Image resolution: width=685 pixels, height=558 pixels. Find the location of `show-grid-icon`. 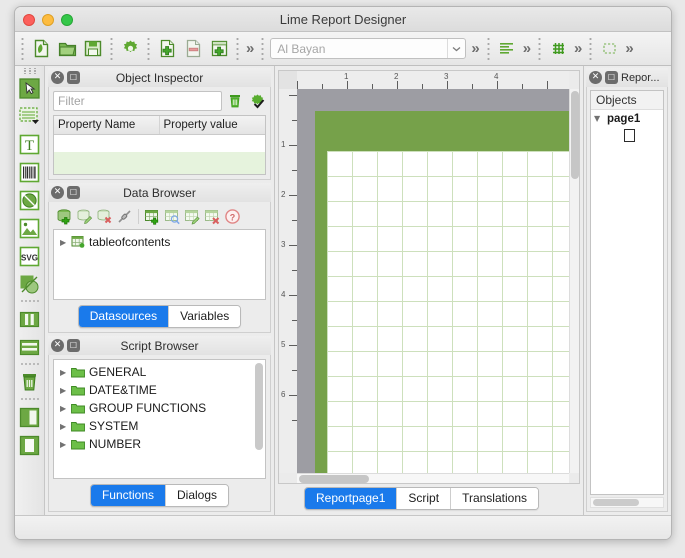

show-grid-icon is located at coordinates (558, 49).